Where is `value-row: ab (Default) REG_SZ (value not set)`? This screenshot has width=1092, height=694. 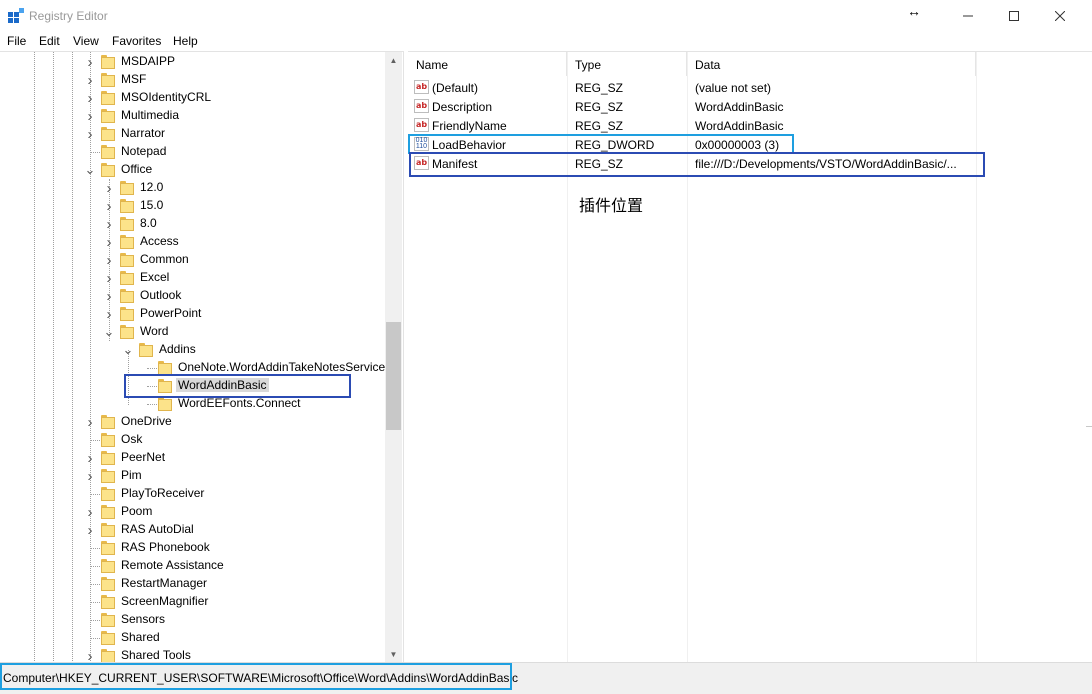 value-row: ab (Default) REG_SZ (value not set) is located at coordinates (692, 87).